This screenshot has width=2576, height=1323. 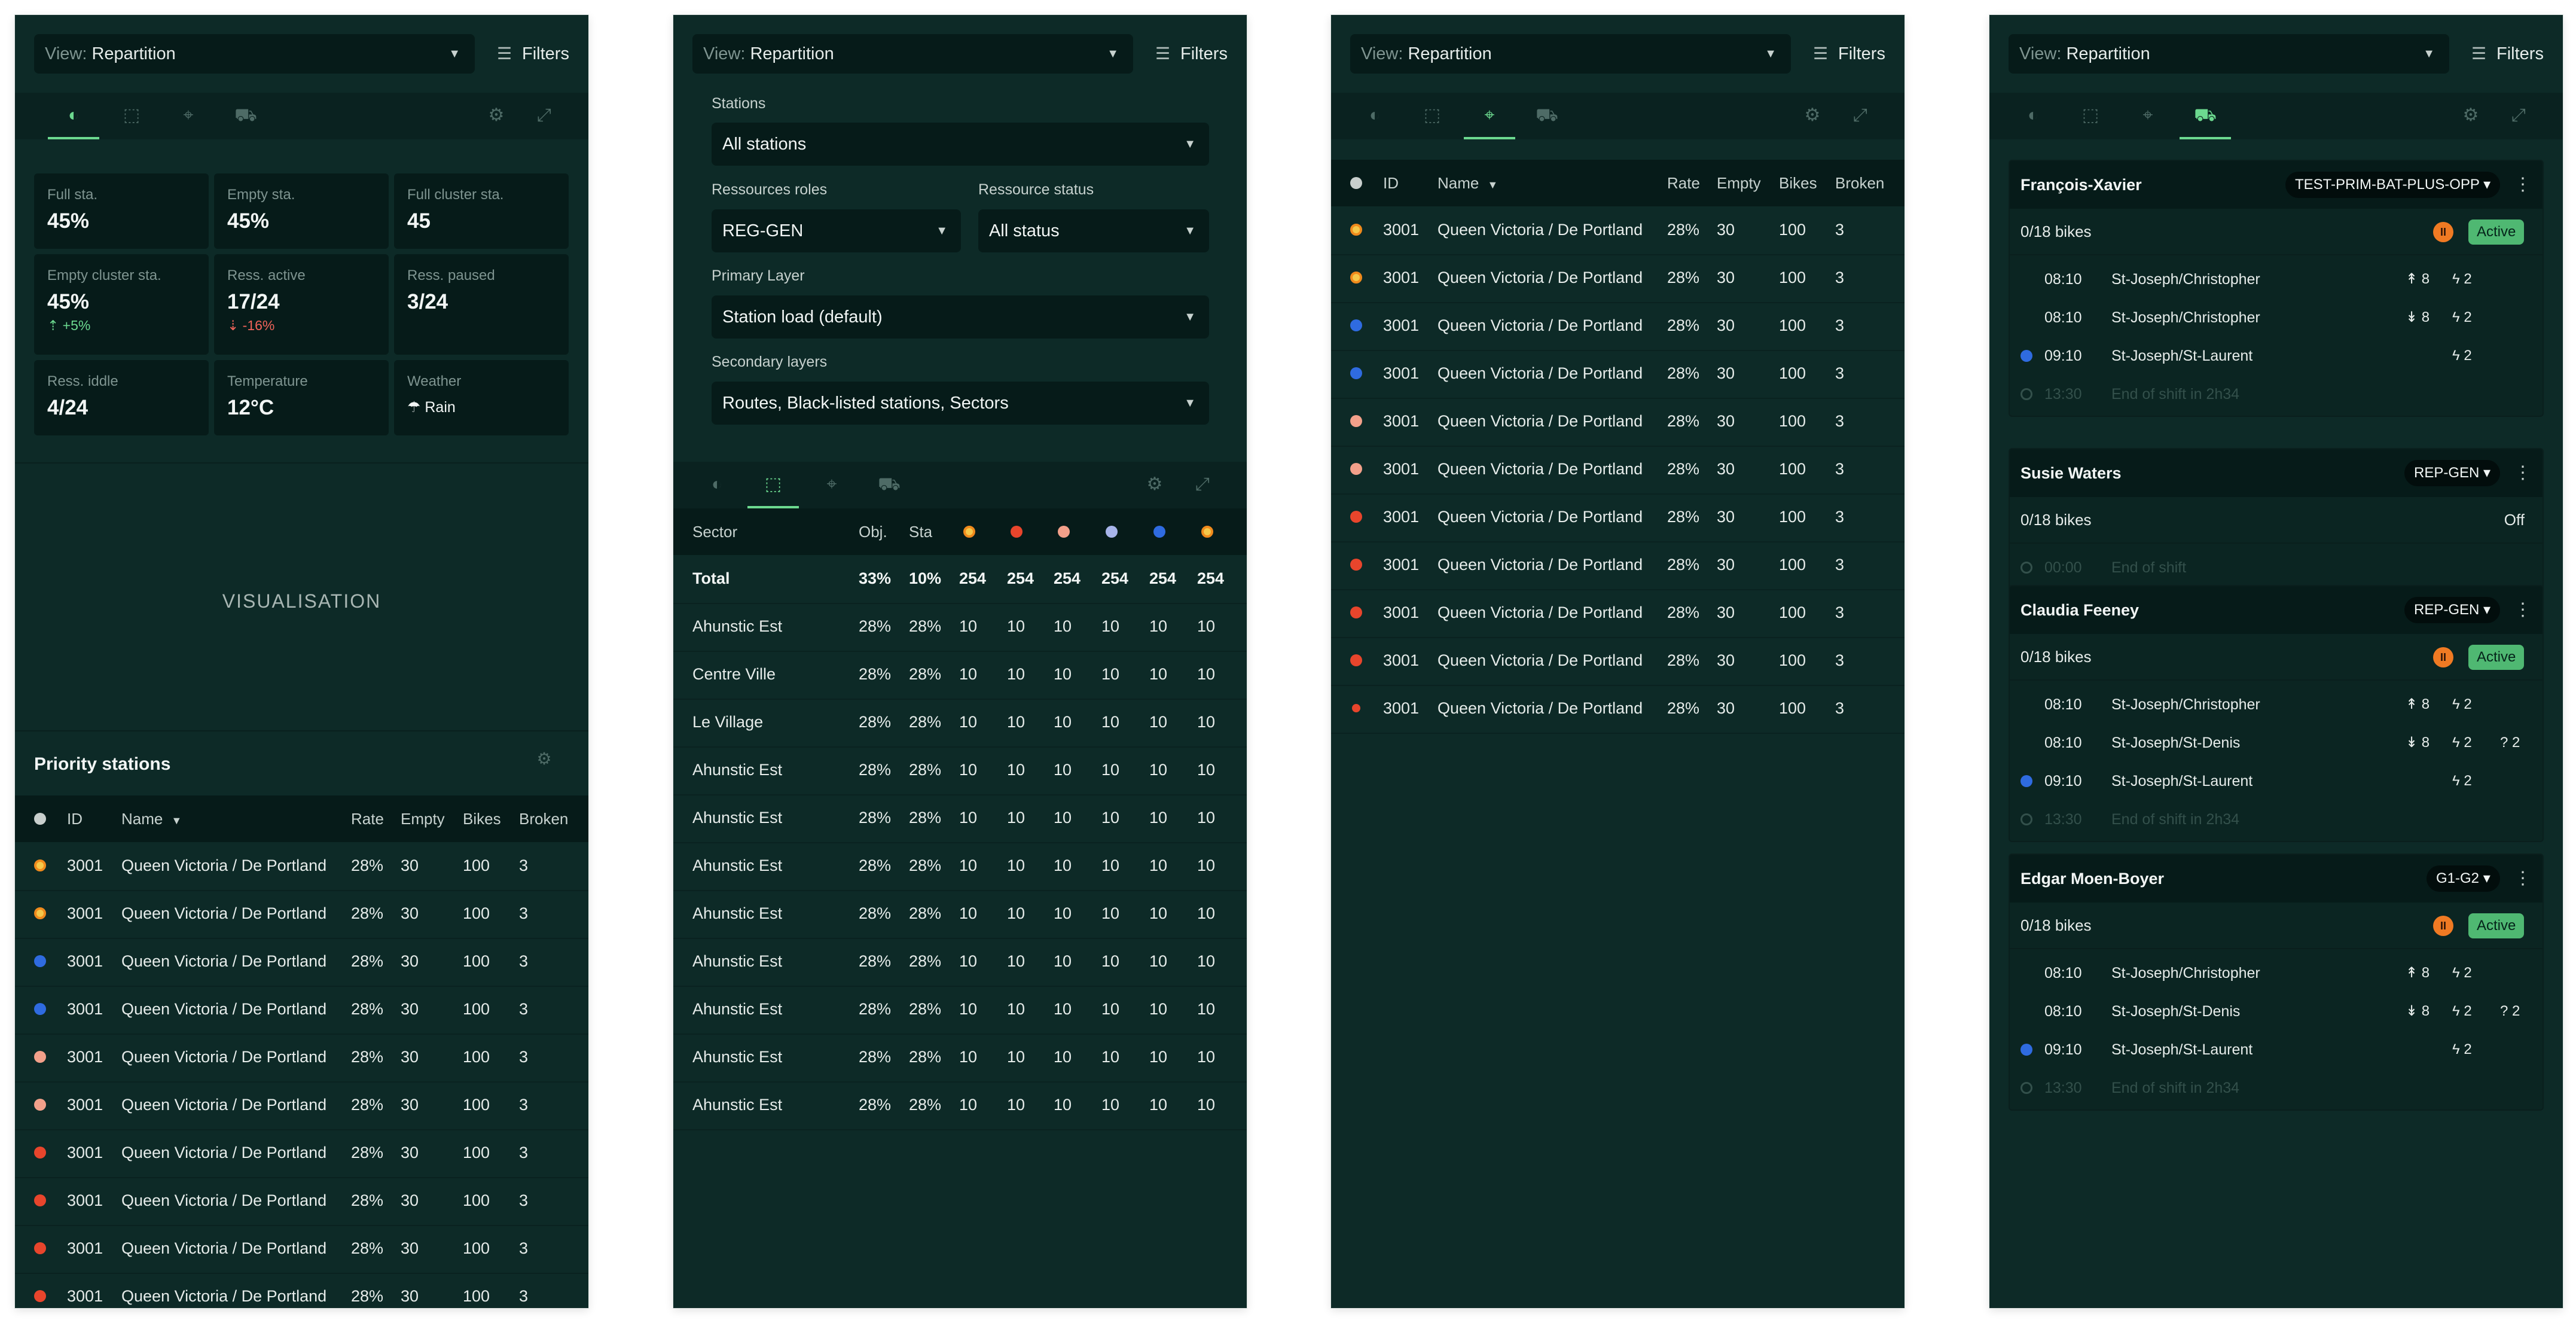 What do you see at coordinates (960, 579) in the screenshot?
I see `total-row: Total 33% 10% 254 254 254 254 254 254` at bounding box center [960, 579].